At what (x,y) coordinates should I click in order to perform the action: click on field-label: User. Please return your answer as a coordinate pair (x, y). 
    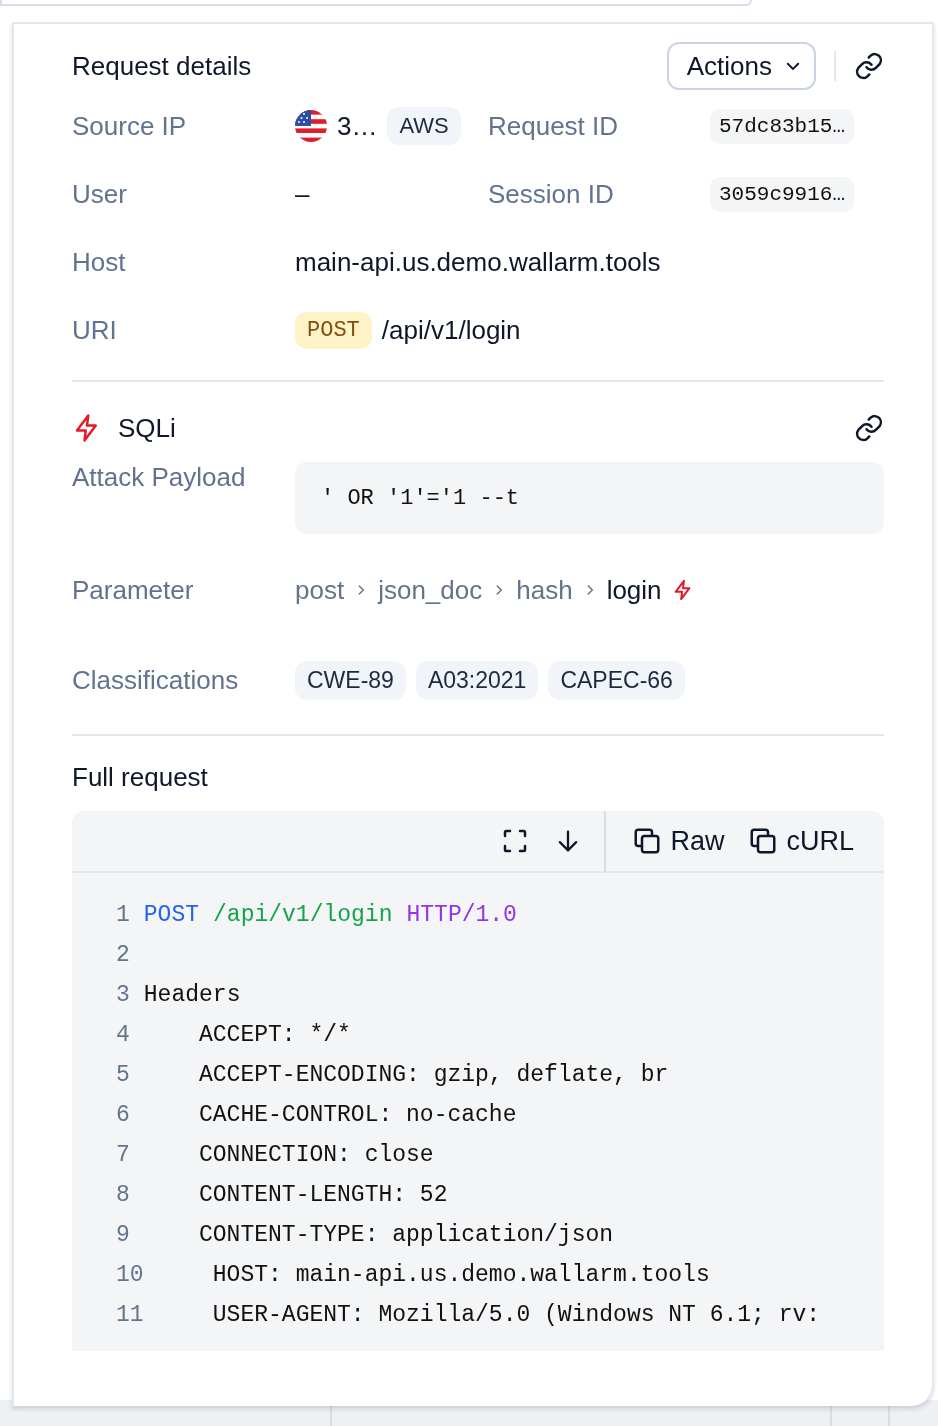
    Looking at the image, I should click on (100, 194).